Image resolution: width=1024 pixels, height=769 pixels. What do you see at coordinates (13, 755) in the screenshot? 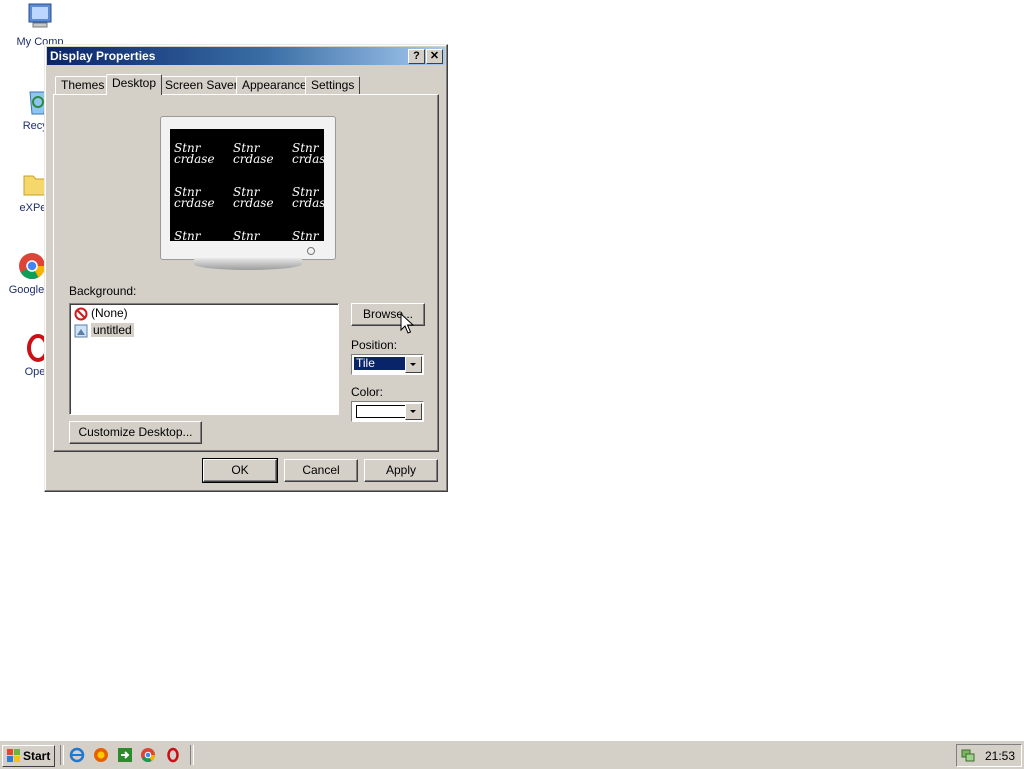
I see `windows-flag-icon` at bounding box center [13, 755].